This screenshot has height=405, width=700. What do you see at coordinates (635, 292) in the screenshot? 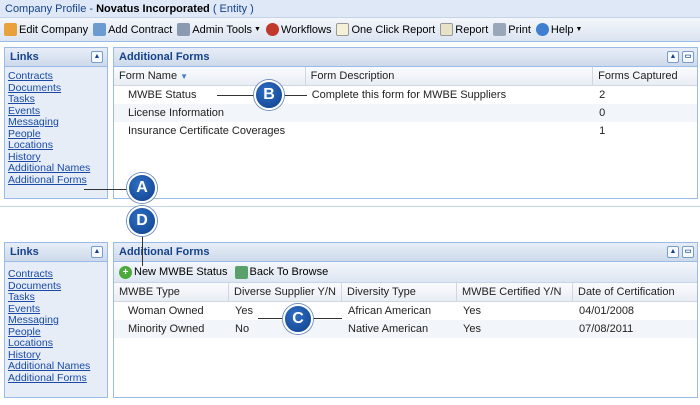
I see `column-date-of-certification: Date of Certification` at bounding box center [635, 292].